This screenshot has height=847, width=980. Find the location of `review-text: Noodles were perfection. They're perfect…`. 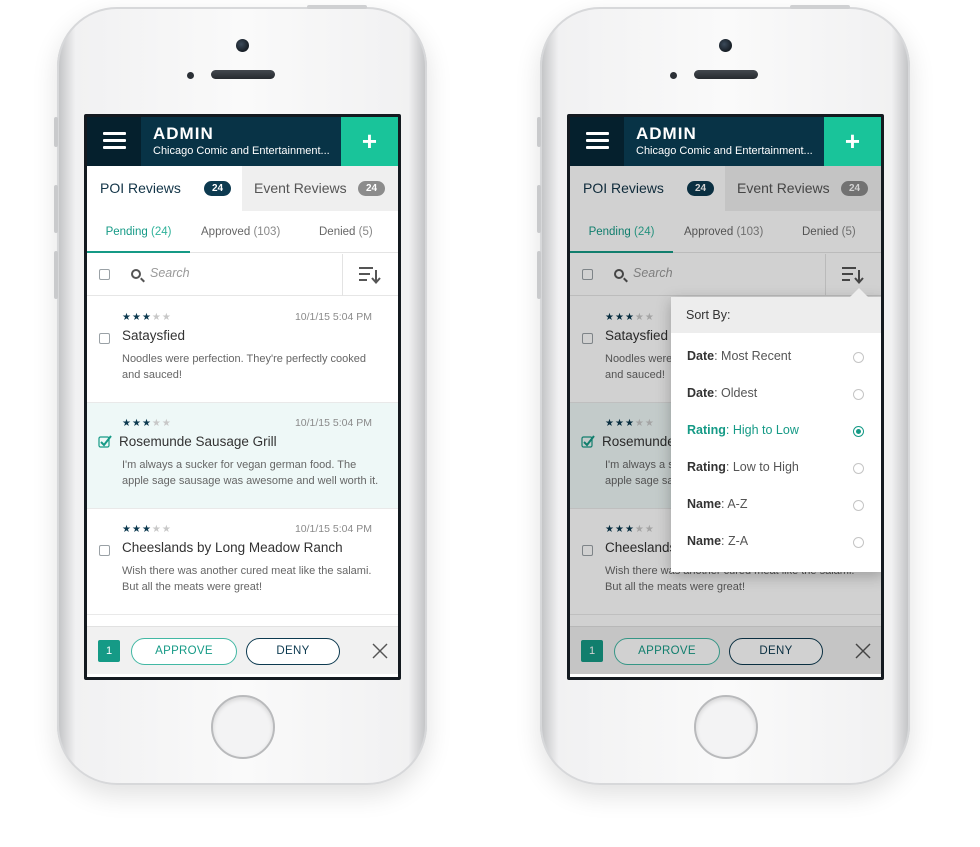

review-text: Noodles were perfection. They're perfect… is located at coordinates (244, 367).